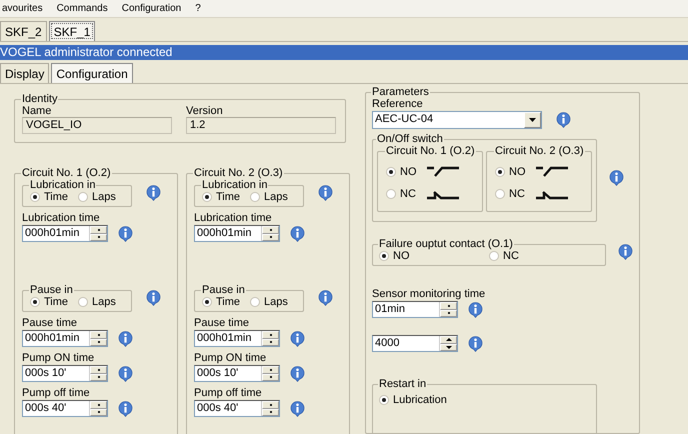 The image size is (688, 434). I want to click on readonly-field: VOGEL_IO, so click(97, 125).